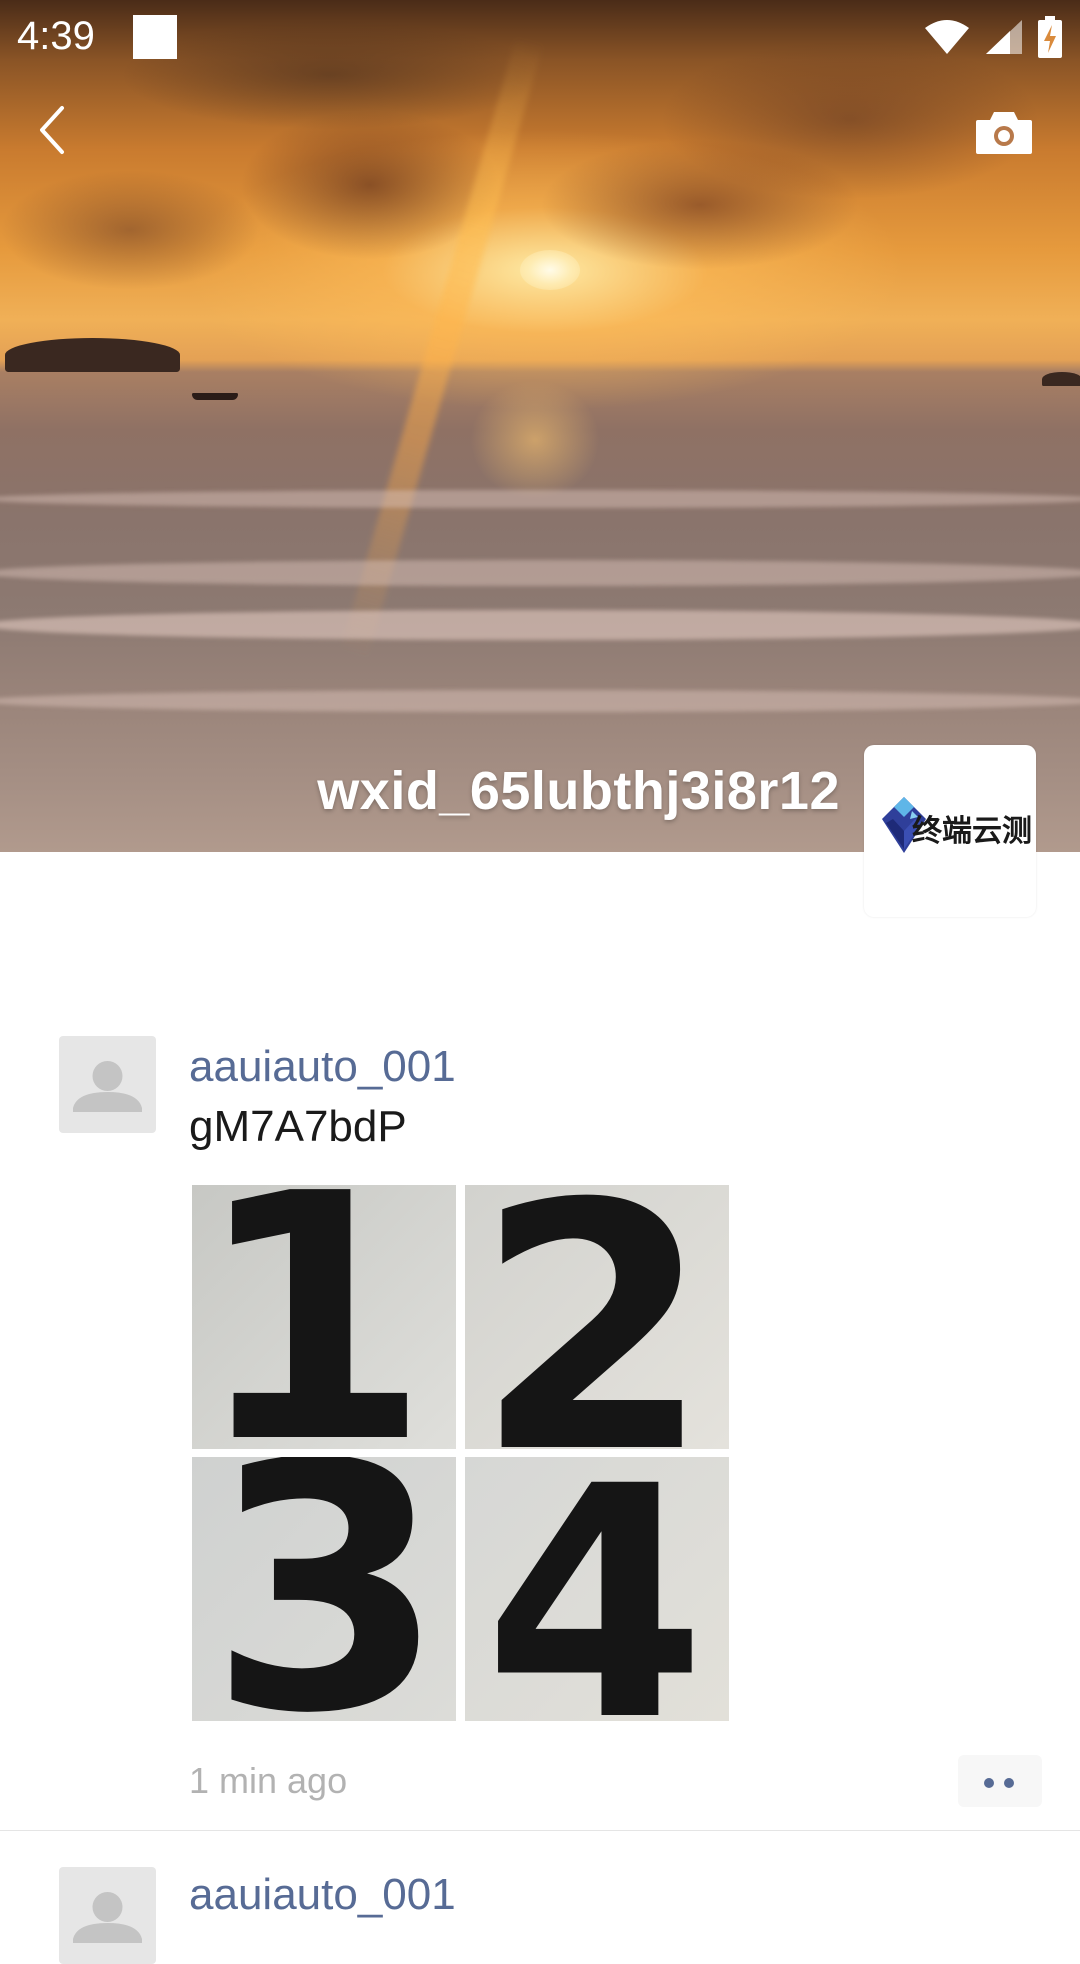 The image size is (1080, 1964). What do you see at coordinates (540, 1830) in the screenshot?
I see `post-divider` at bounding box center [540, 1830].